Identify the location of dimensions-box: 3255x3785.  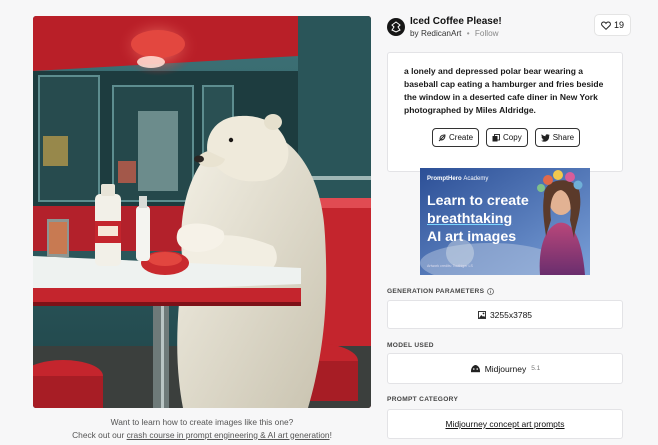
(505, 314).